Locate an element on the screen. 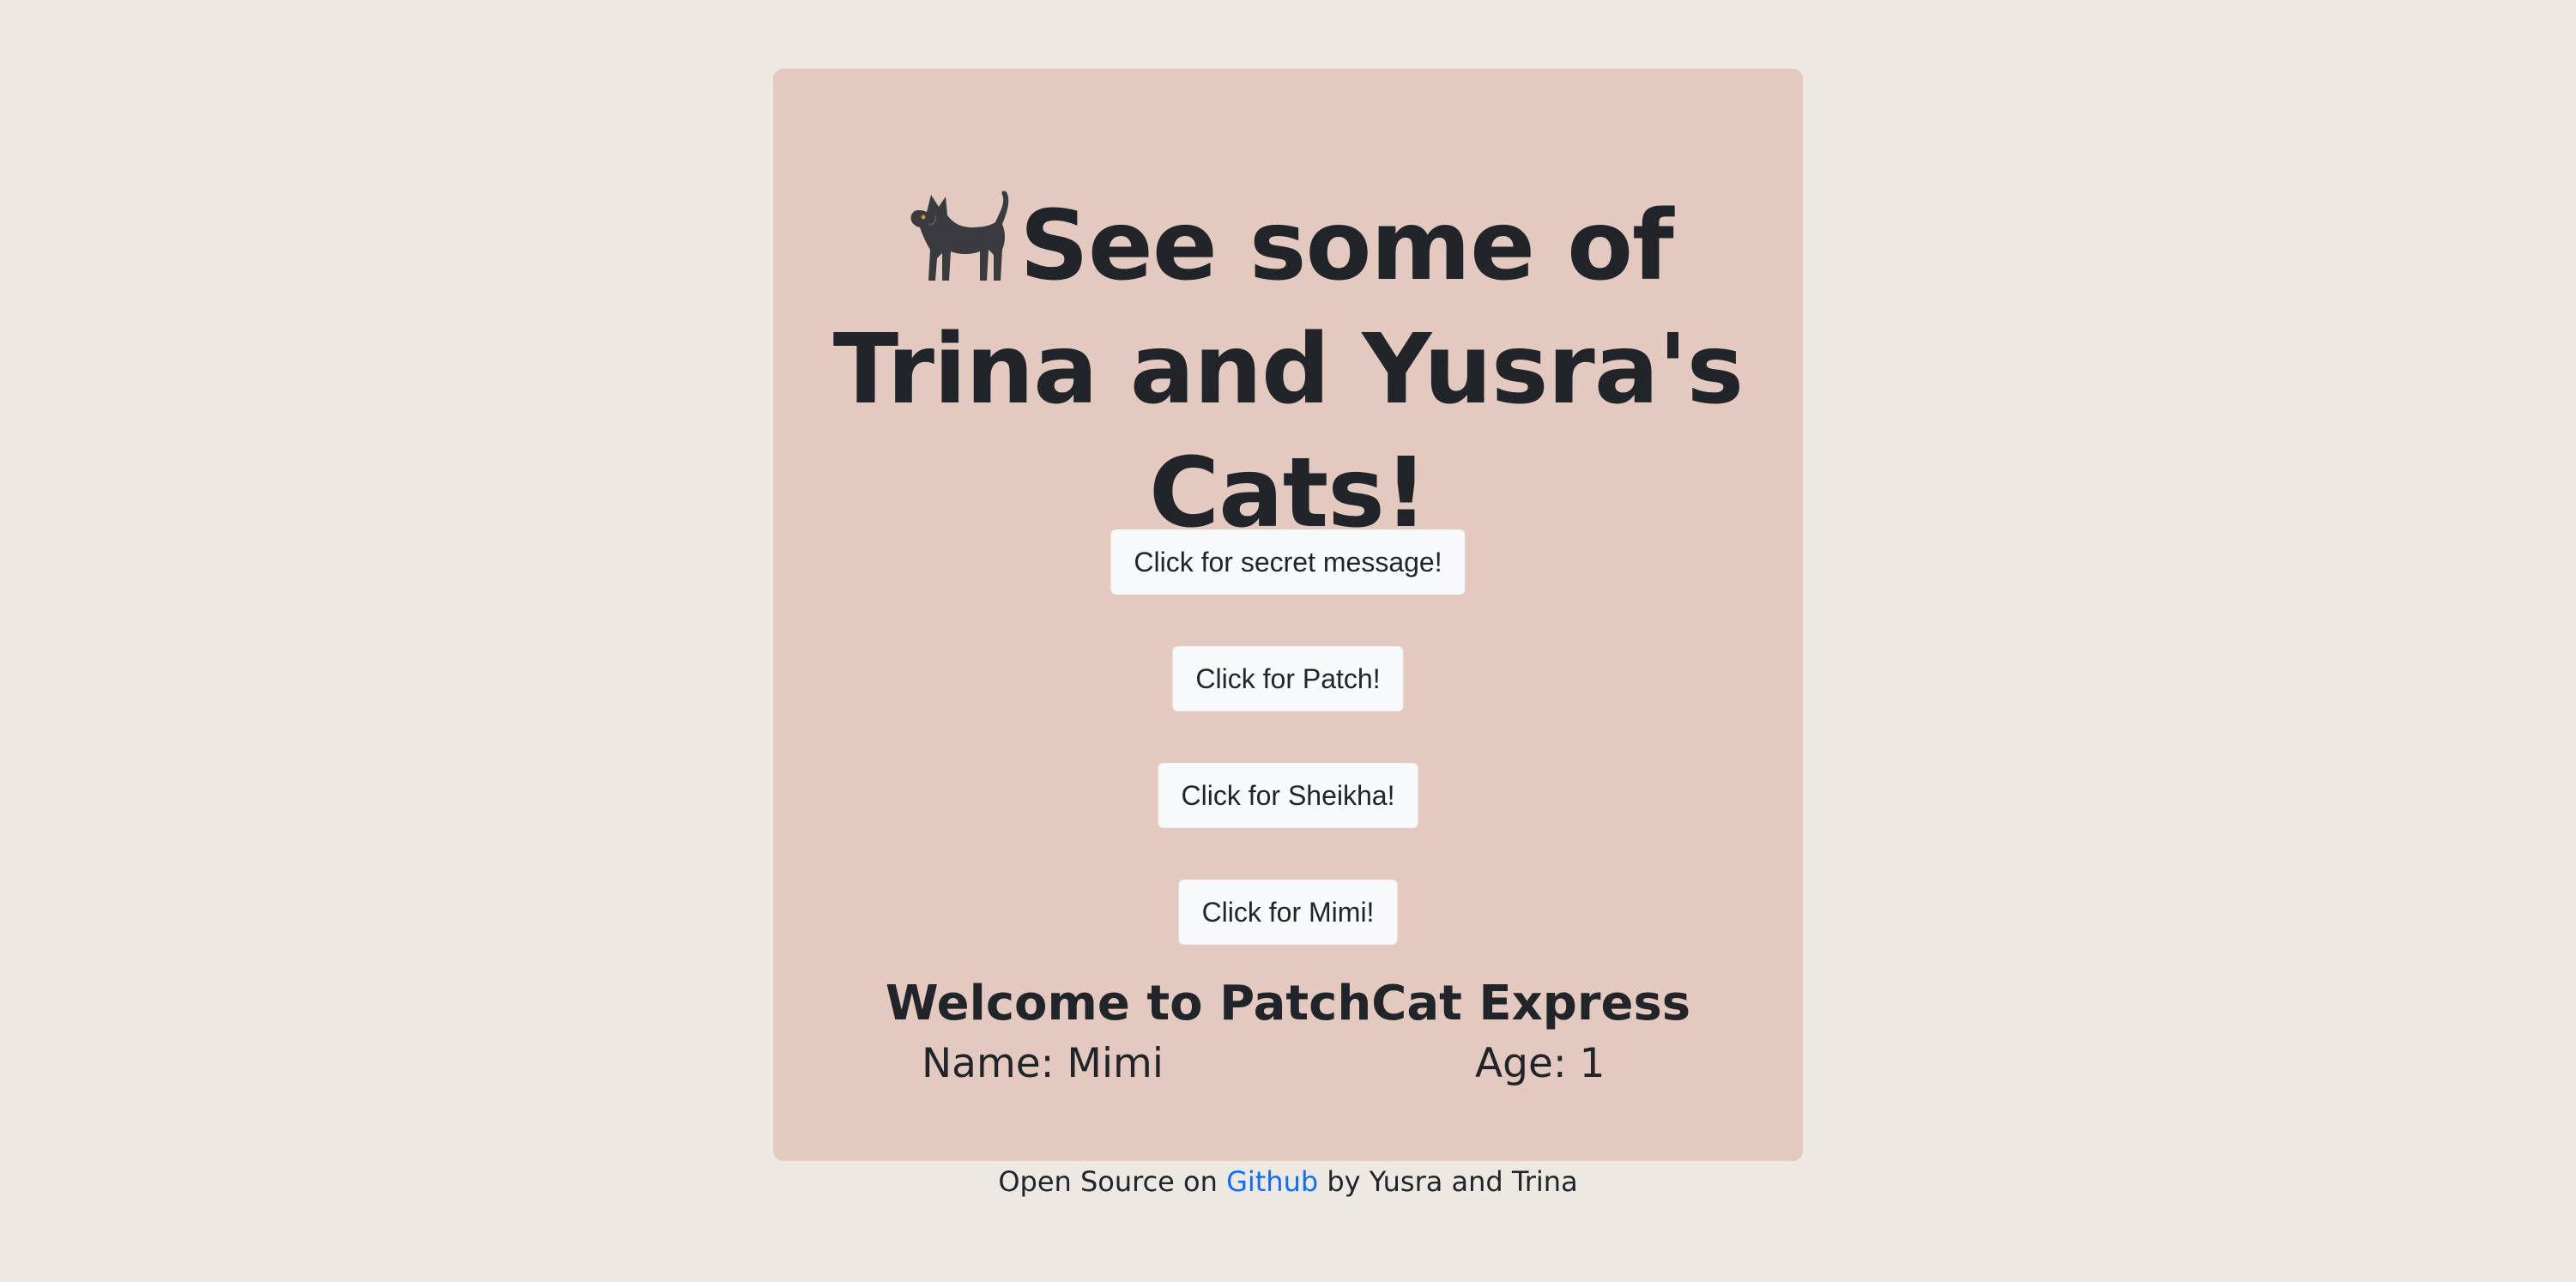 The image size is (2576, 1282). cat-age: Age: 1 is located at coordinates (1540, 1063).